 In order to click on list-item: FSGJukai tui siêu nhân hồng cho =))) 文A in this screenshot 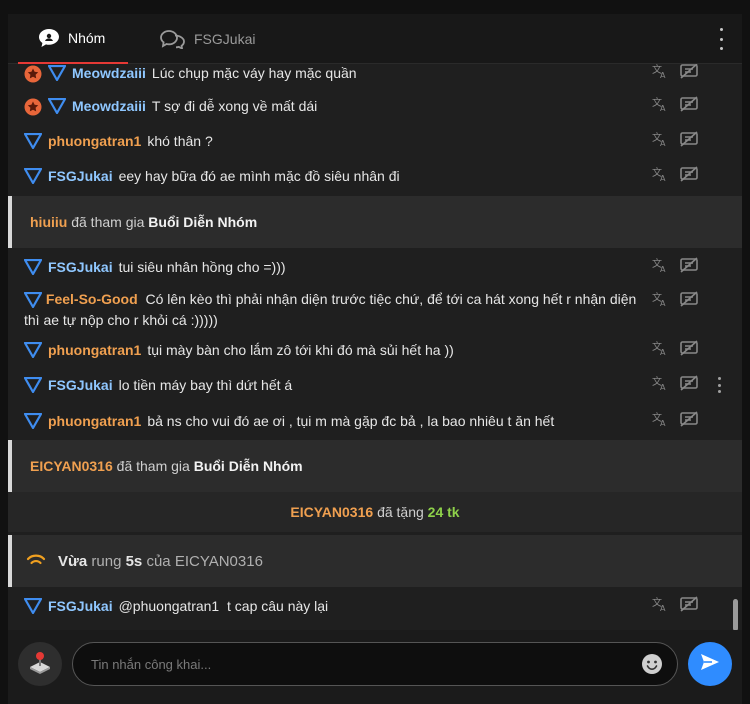, I will do `click(375, 268)`.